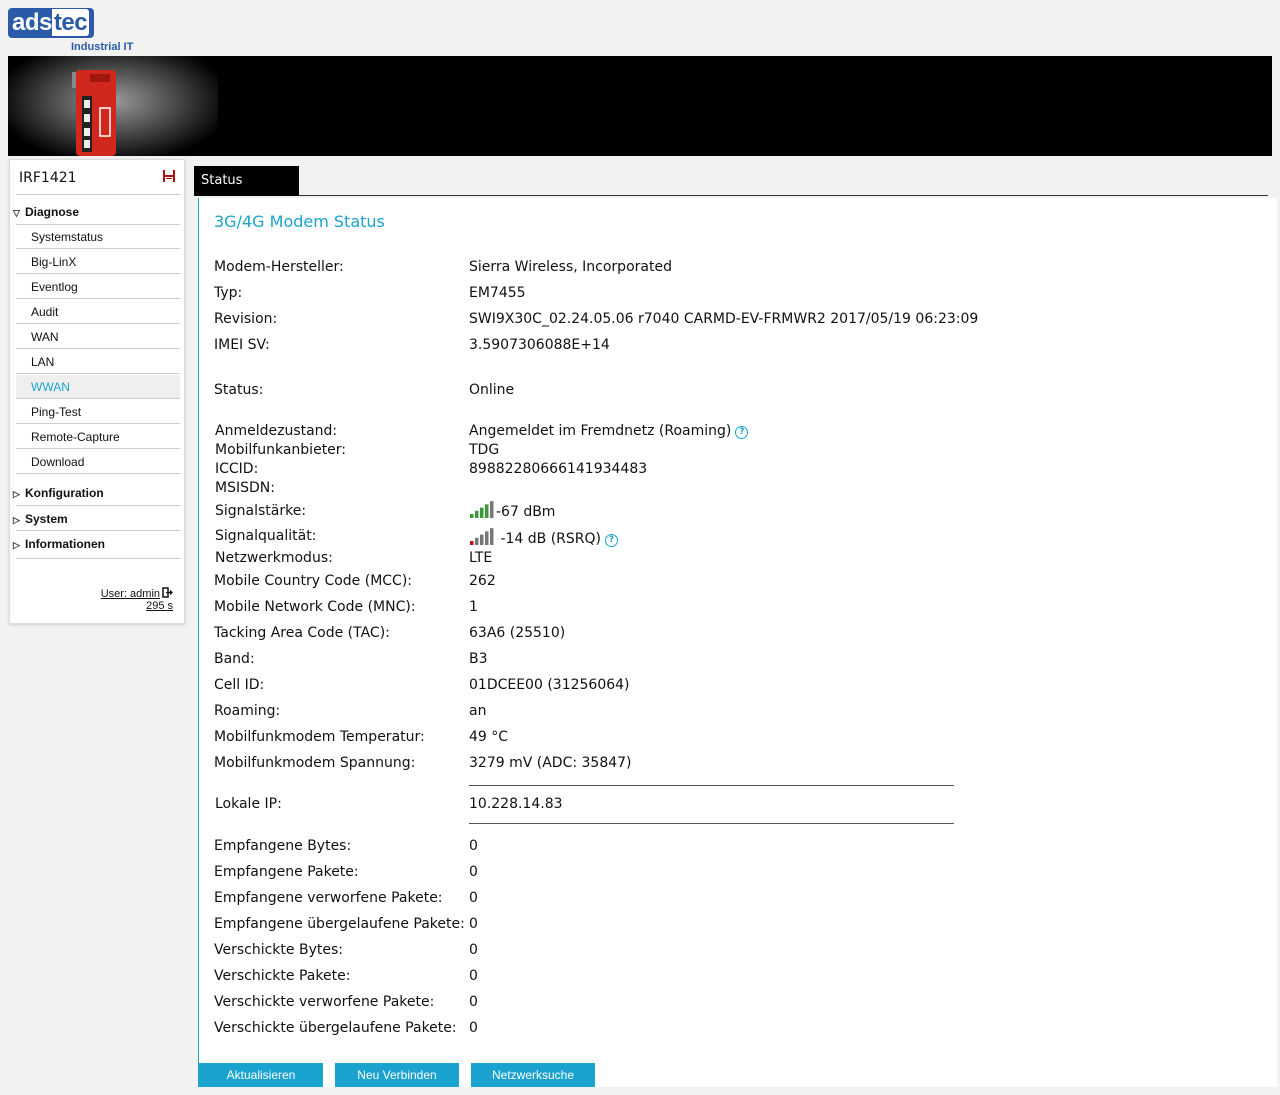 The image size is (1280, 1095). I want to click on save-icon, so click(169, 176).